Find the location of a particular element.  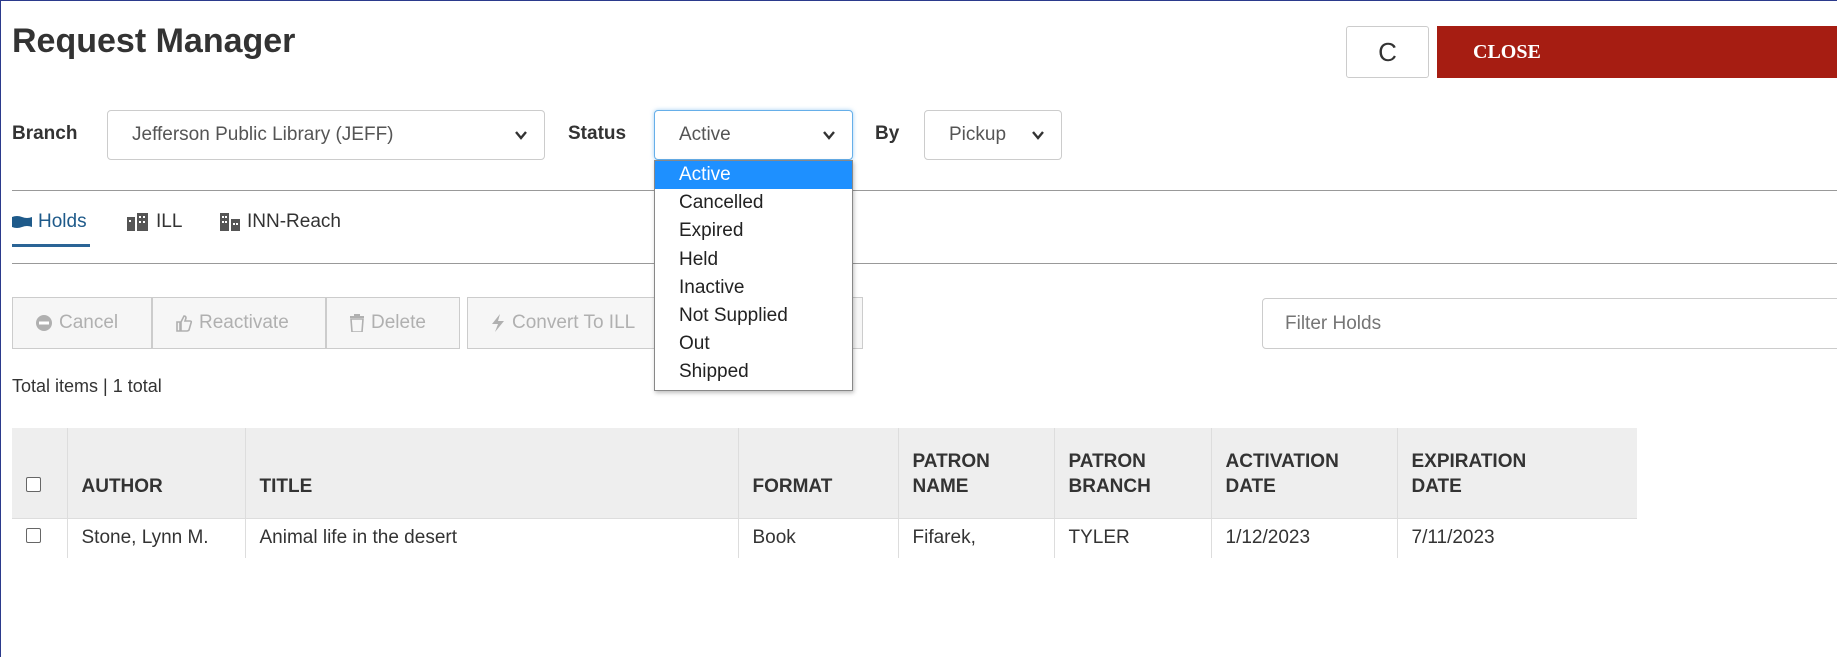

lightning-icon is located at coordinates (498, 323).